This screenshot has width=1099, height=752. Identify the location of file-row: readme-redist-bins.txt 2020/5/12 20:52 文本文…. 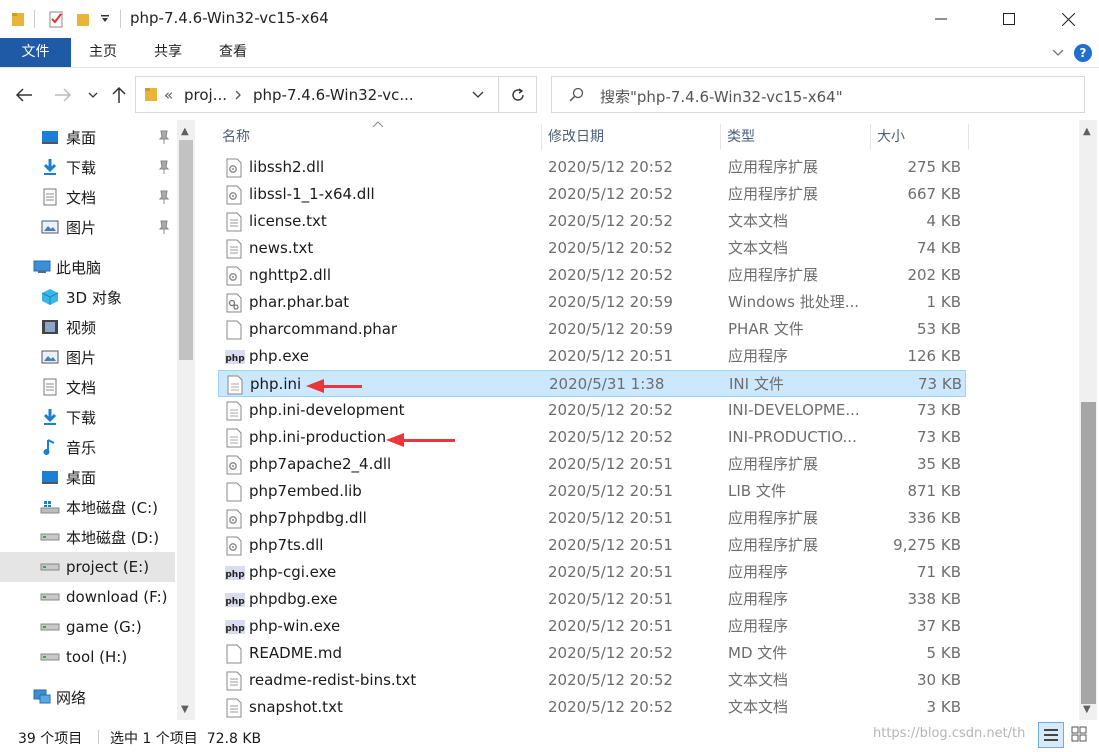
(592, 680).